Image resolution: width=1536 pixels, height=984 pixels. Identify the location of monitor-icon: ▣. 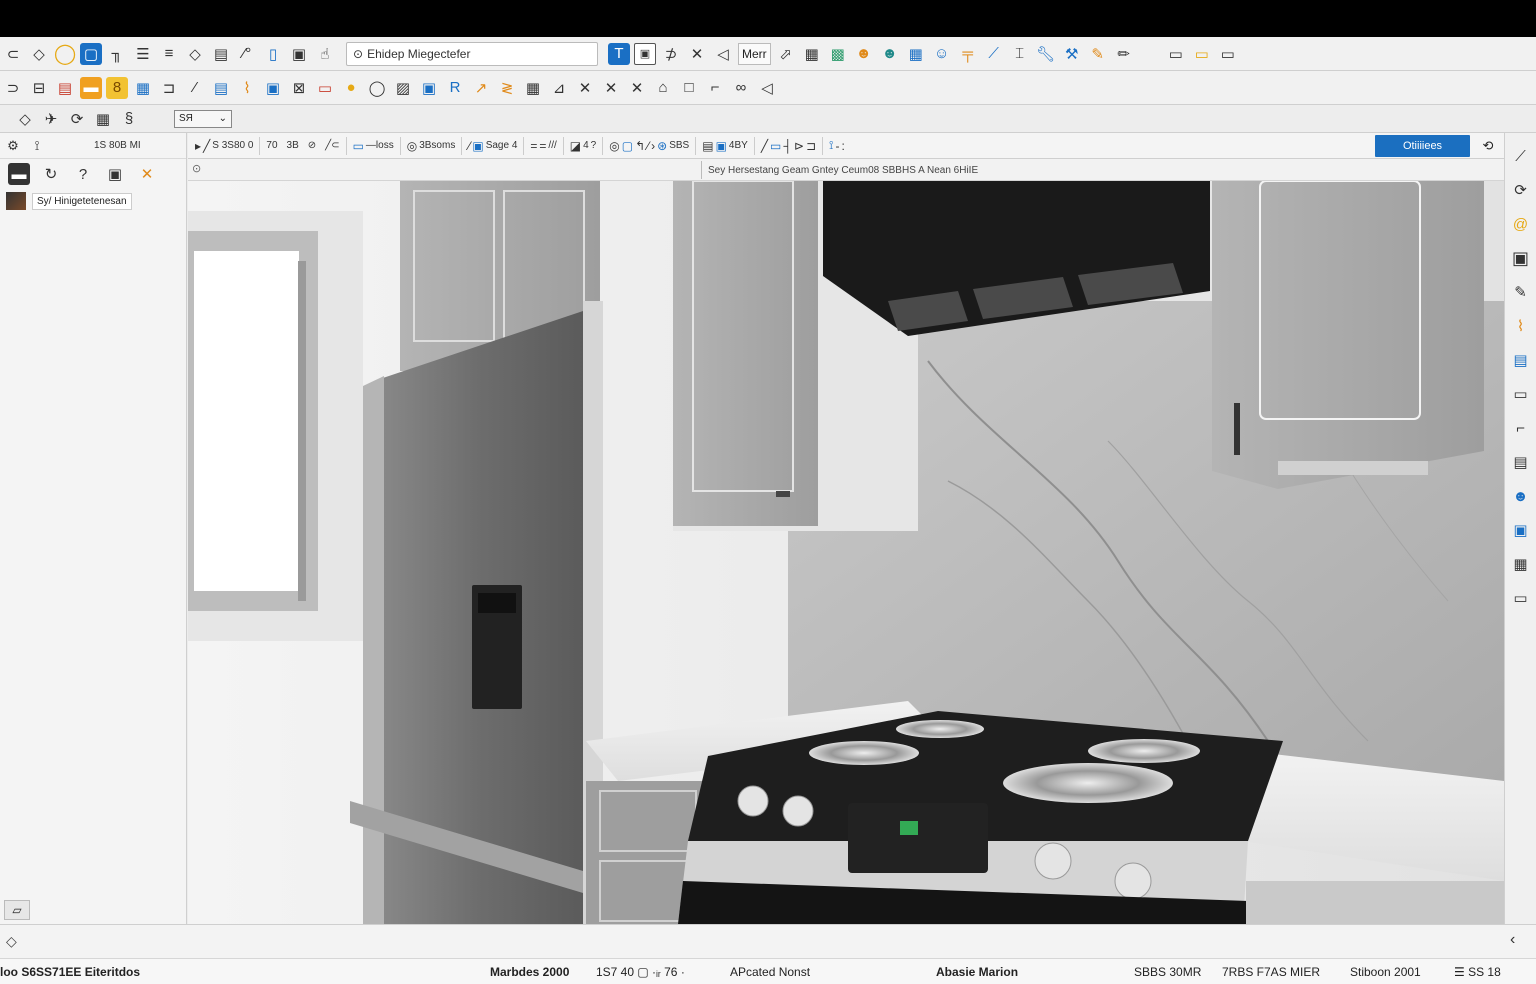
(1521, 258).